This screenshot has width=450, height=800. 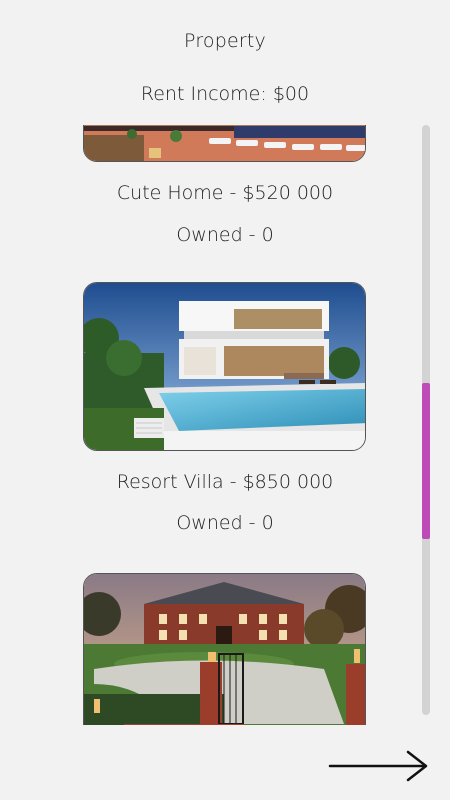 I want to click on cute-home-photo, so click(x=224, y=143).